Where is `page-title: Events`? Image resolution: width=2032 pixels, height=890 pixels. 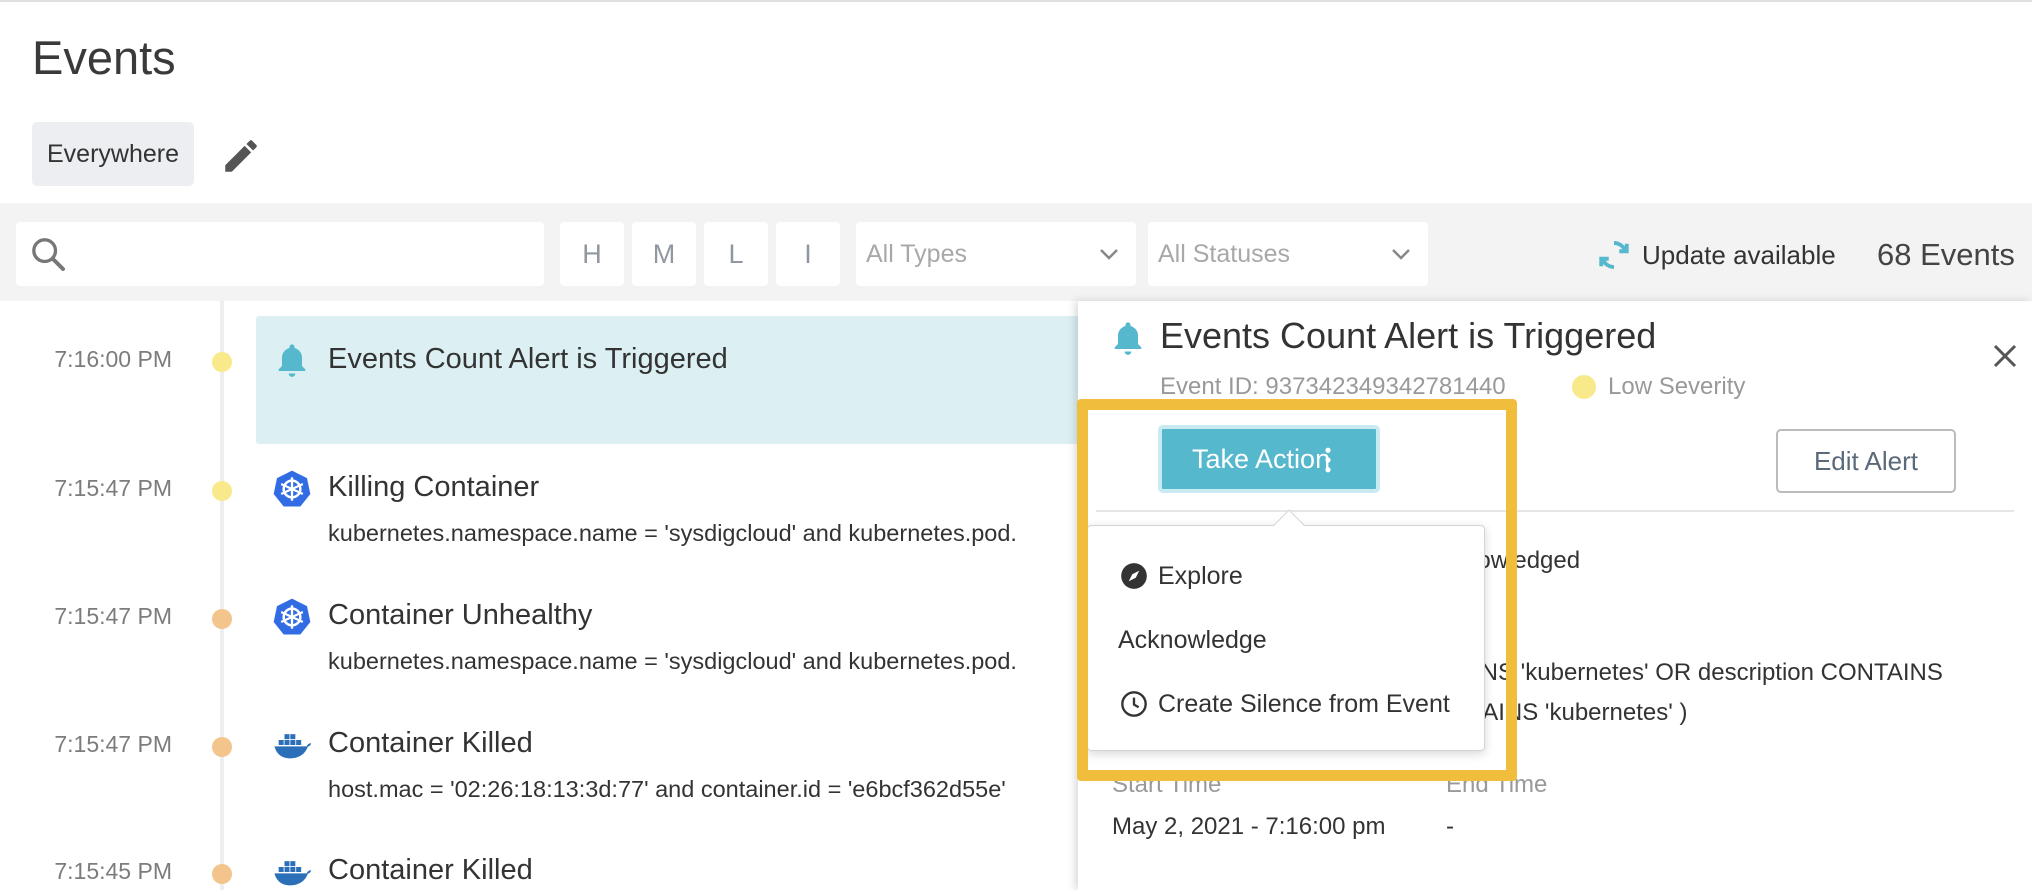
page-title: Events is located at coordinates (104, 57).